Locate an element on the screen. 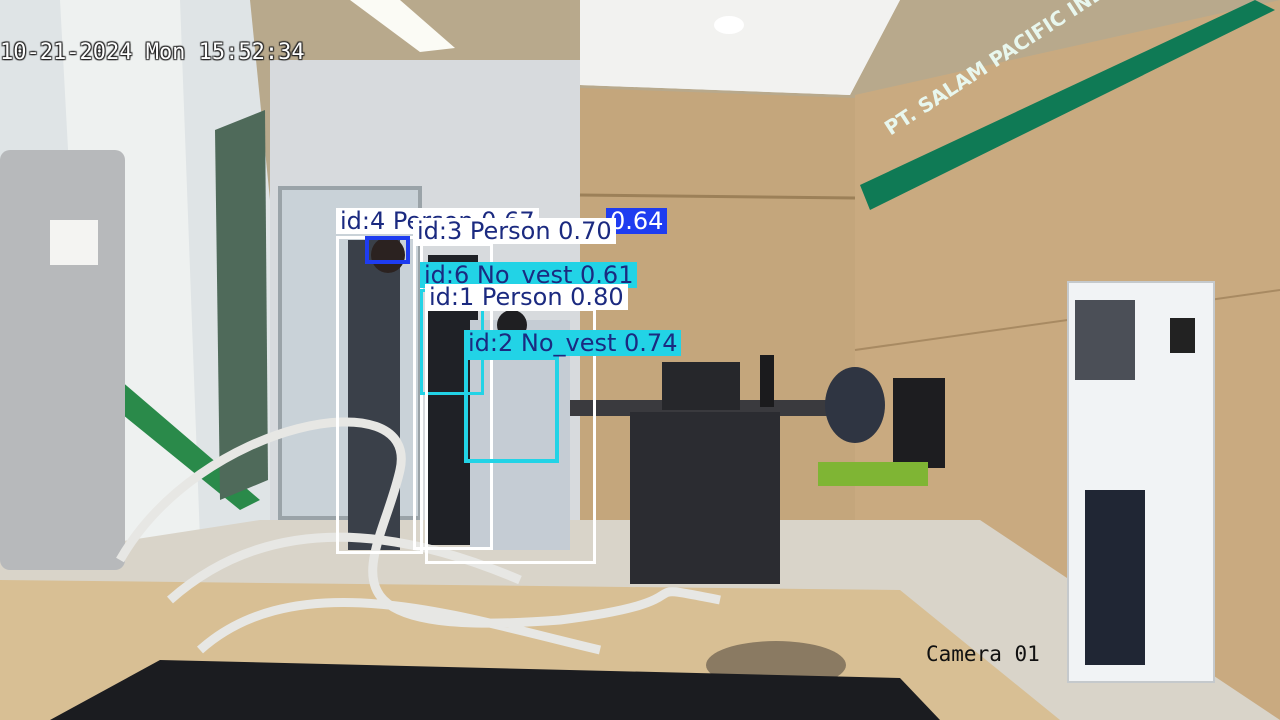 This screenshot has height=720, width=1280. timestamp-overlay: 10-21-2024 Mon 15:52:34 is located at coordinates (152, 52).